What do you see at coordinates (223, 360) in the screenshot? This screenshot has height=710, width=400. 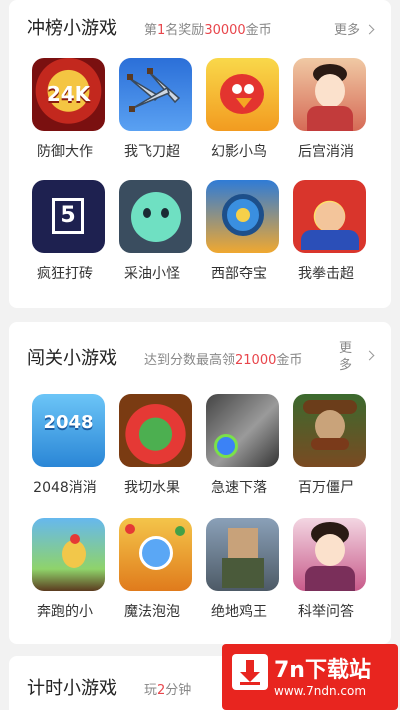 I see `section-subtitle: 达到分数最高领21000金币` at bounding box center [223, 360].